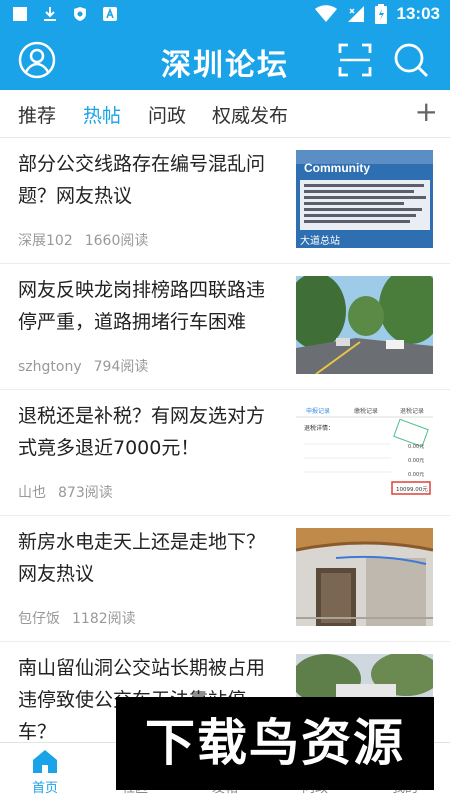 The image size is (450, 800). Describe the element at coordinates (83, 366) in the screenshot. I see `post-meta: szhgtony 794阅读` at that location.